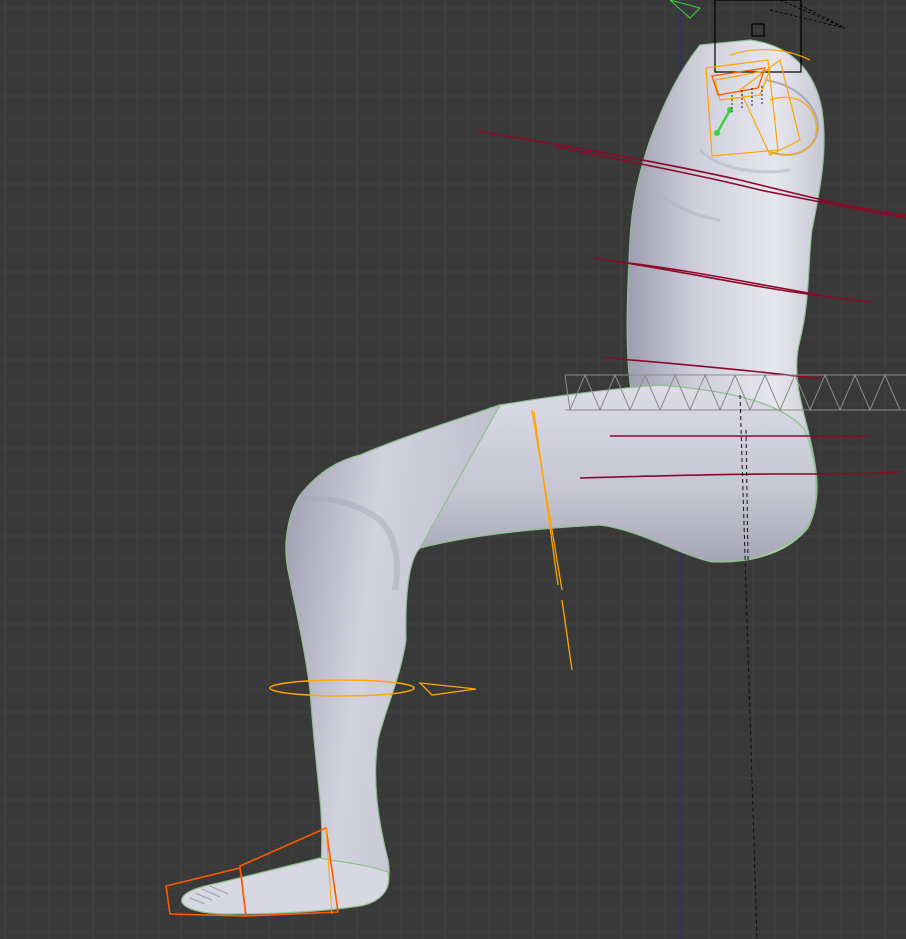 The height and width of the screenshot is (939, 906). I want to click on pole-target-icon, so click(447, 689).